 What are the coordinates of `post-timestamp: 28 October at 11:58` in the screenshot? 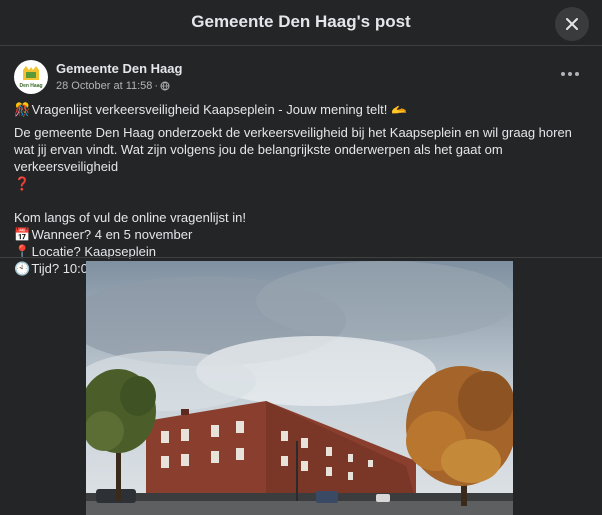 It's located at (104, 86).